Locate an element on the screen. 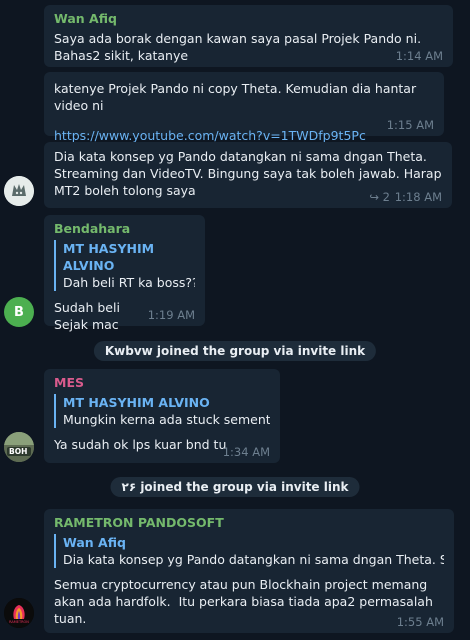 The height and width of the screenshot is (640, 470). reply-quote: MT HASYHIM ALVINO Dah beli RT ka boss?? is located at coordinates (124, 265).